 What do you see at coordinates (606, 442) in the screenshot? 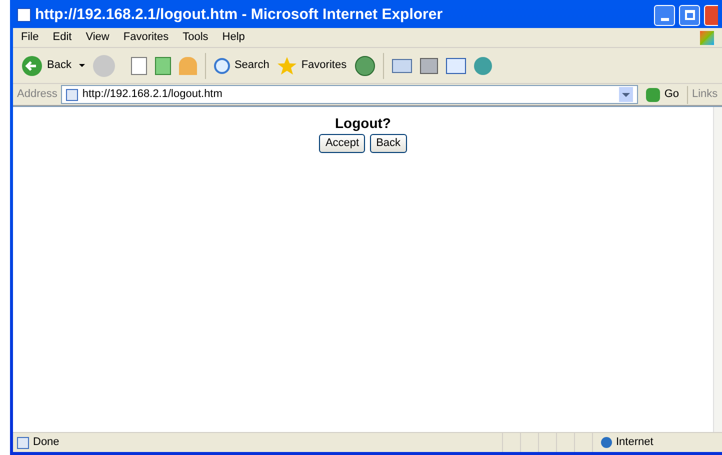
I see `globe-icon` at bounding box center [606, 442].